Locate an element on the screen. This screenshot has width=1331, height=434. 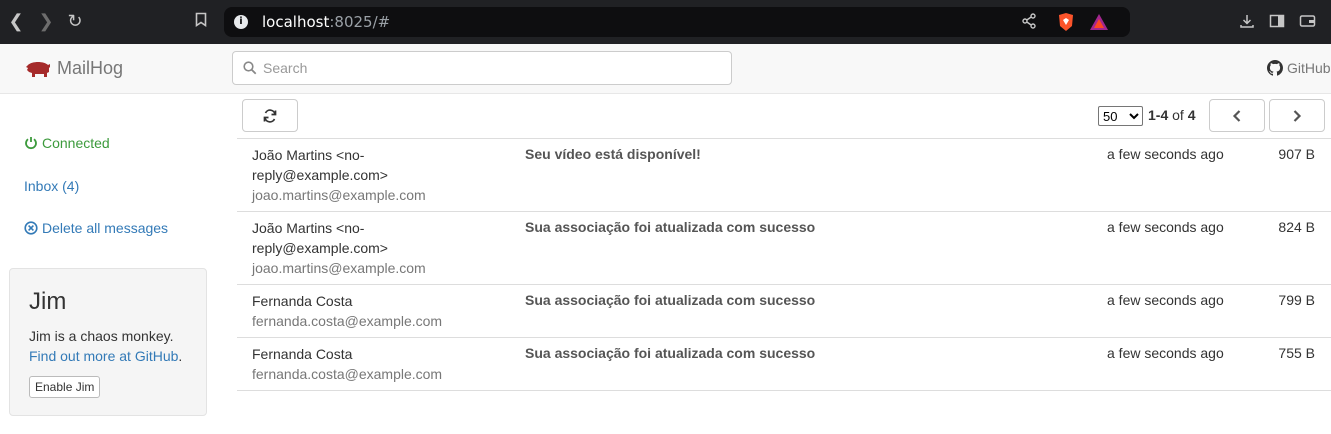
message-size: 799 B is located at coordinates (1296, 300).